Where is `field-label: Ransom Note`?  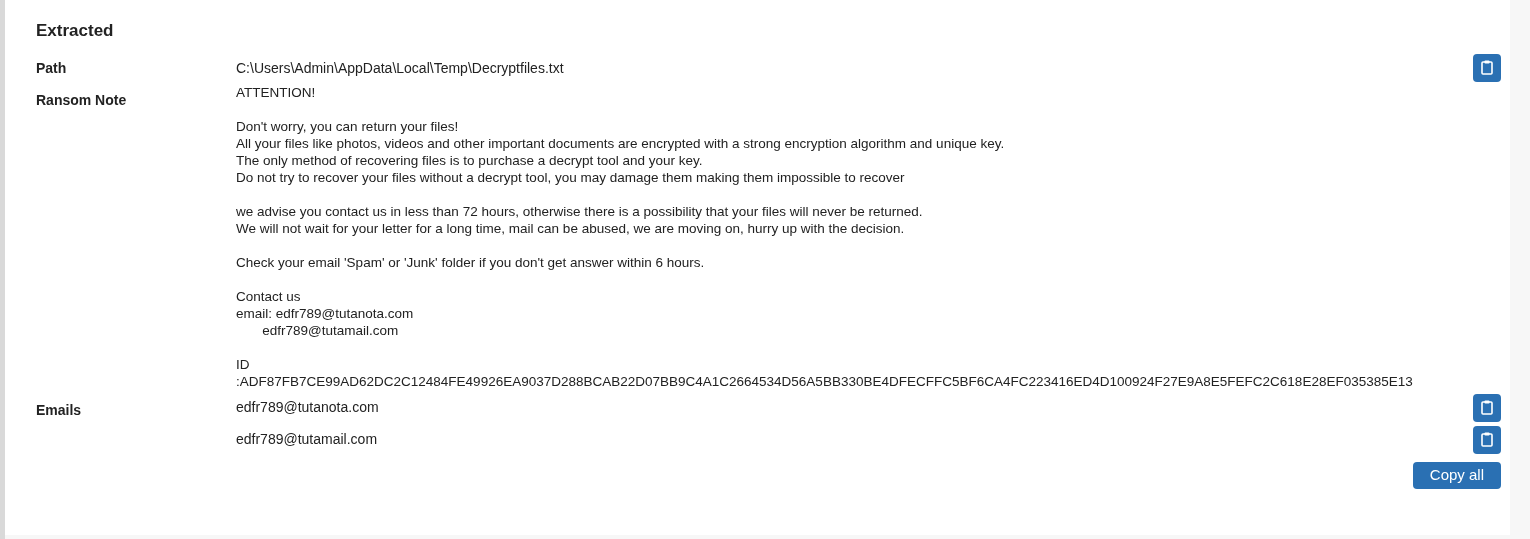 field-label: Ransom Note is located at coordinates (82, 100).